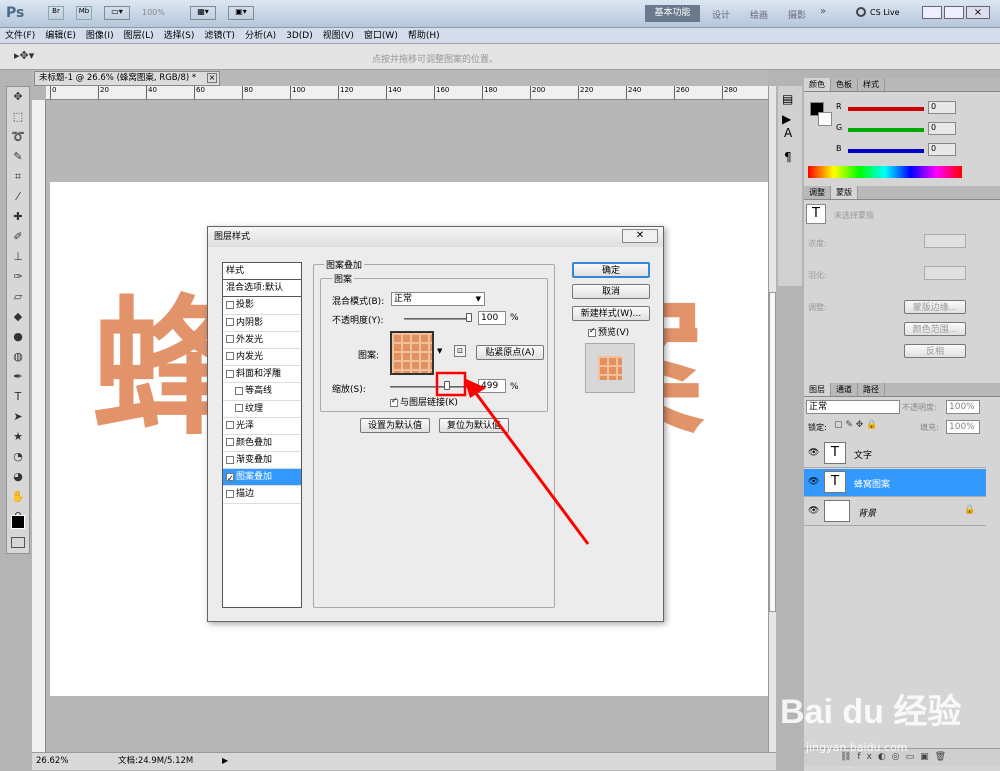 The image size is (1000, 771). I want to click on screen-mode-icon: ▣▾, so click(241, 13).